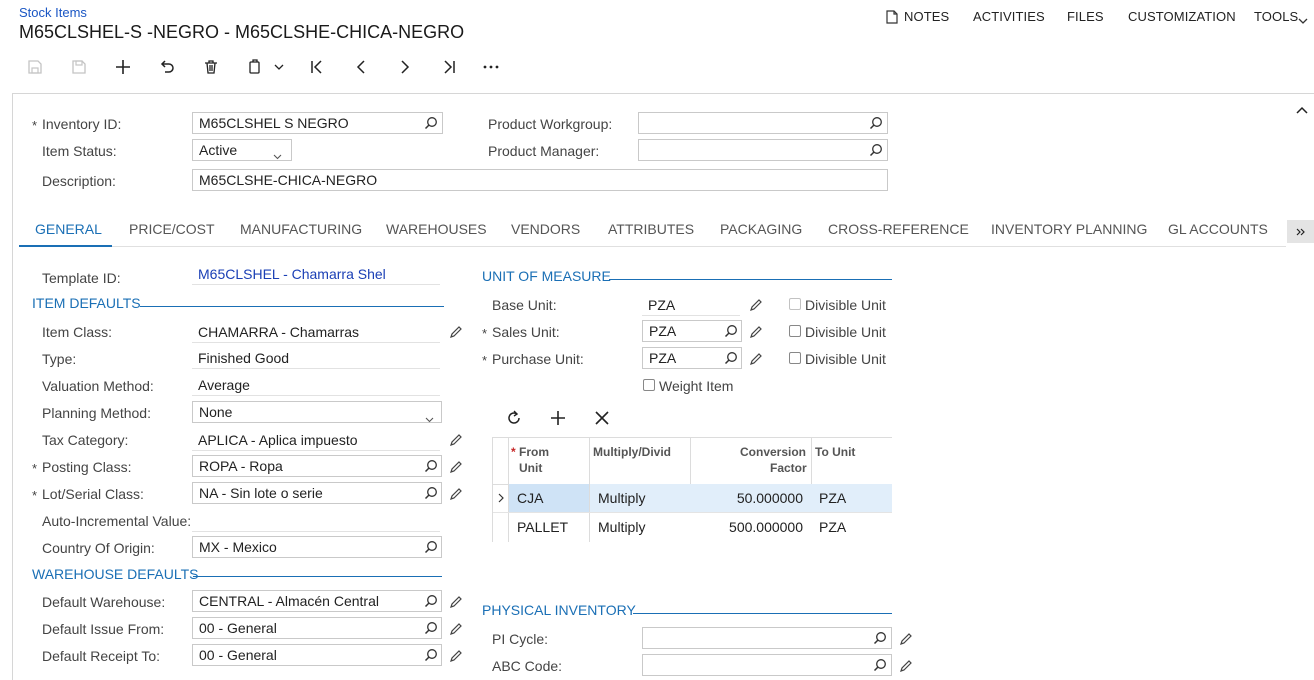 This screenshot has width=1314, height=680. I want to click on customization-menu: CUSTOMIZATION, so click(1182, 16).